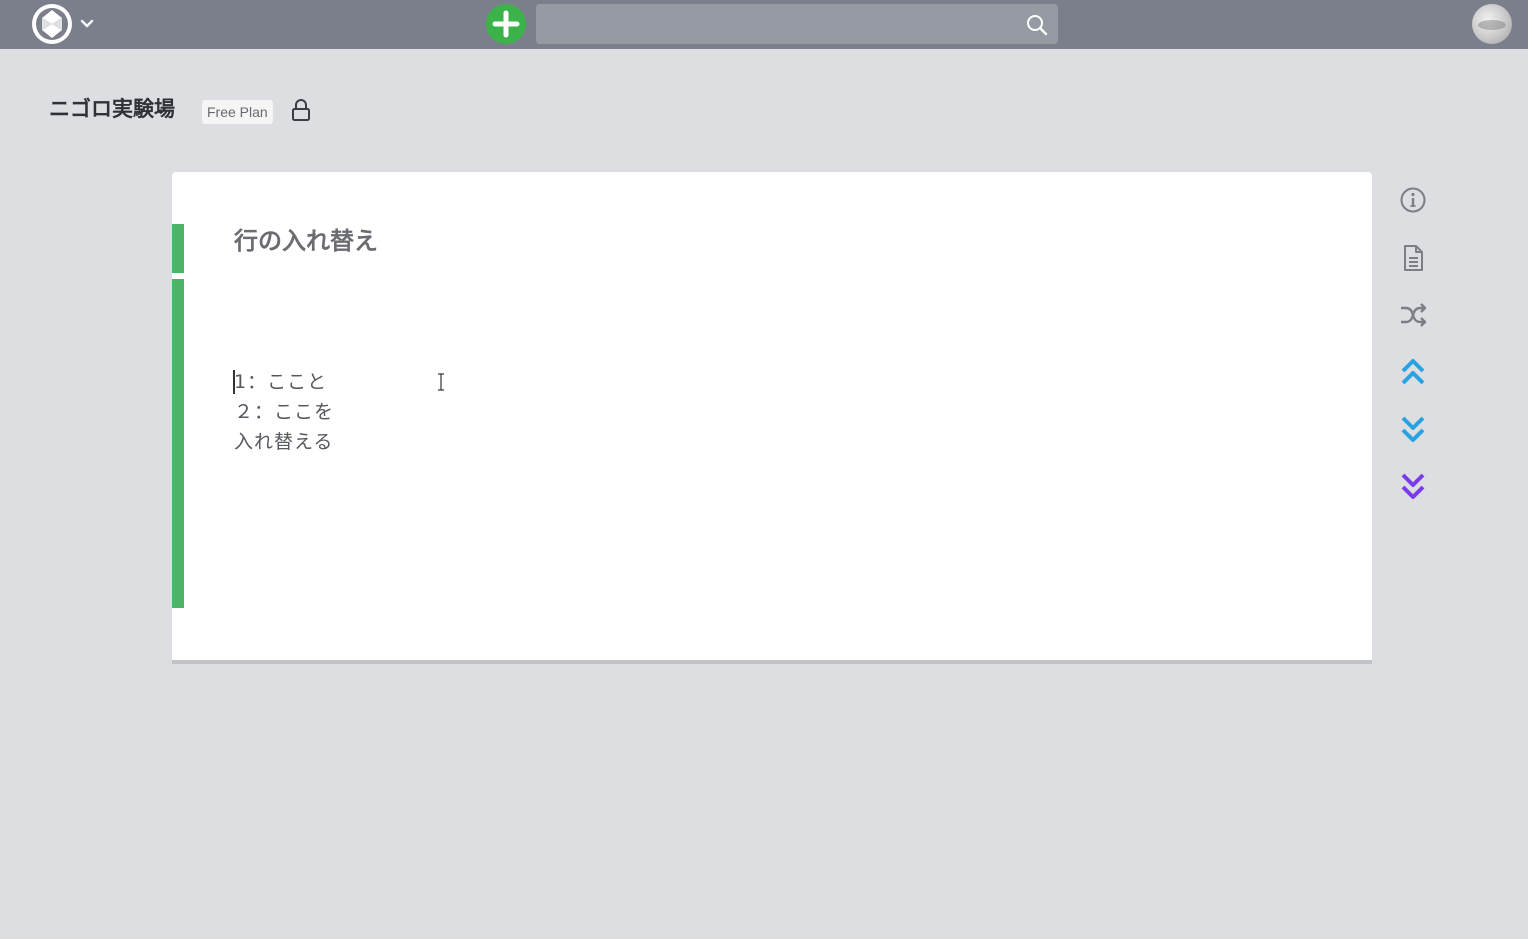 The width and height of the screenshot is (1528, 939). What do you see at coordinates (87, 23) in the screenshot?
I see `chevron-down-icon` at bounding box center [87, 23].